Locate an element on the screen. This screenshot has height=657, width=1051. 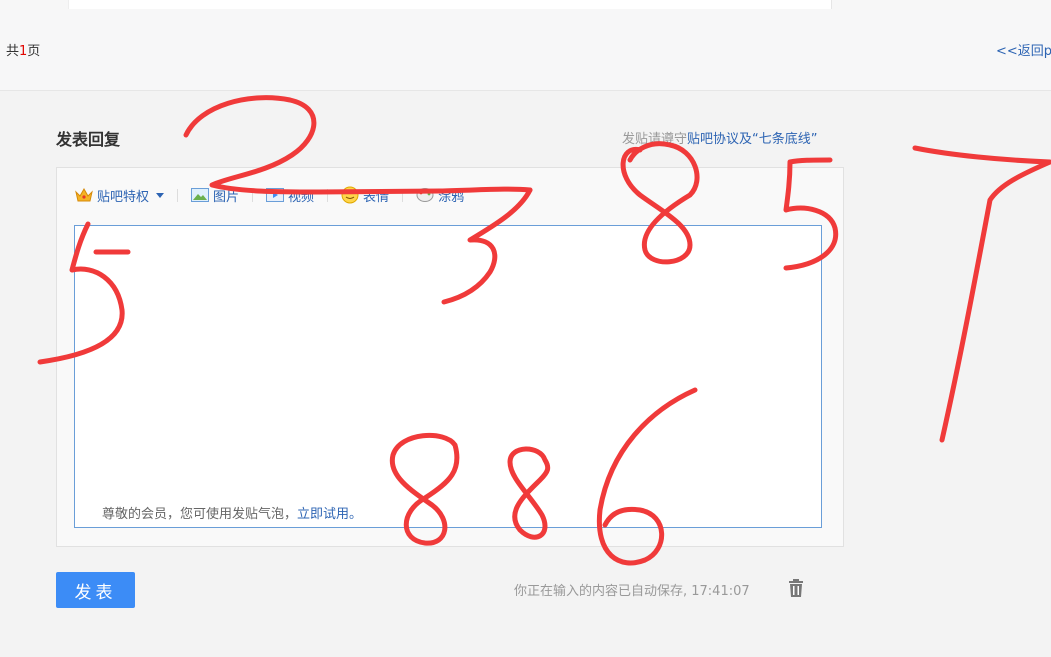
graffiti-button: 涂鸦 is located at coordinates (440, 195).